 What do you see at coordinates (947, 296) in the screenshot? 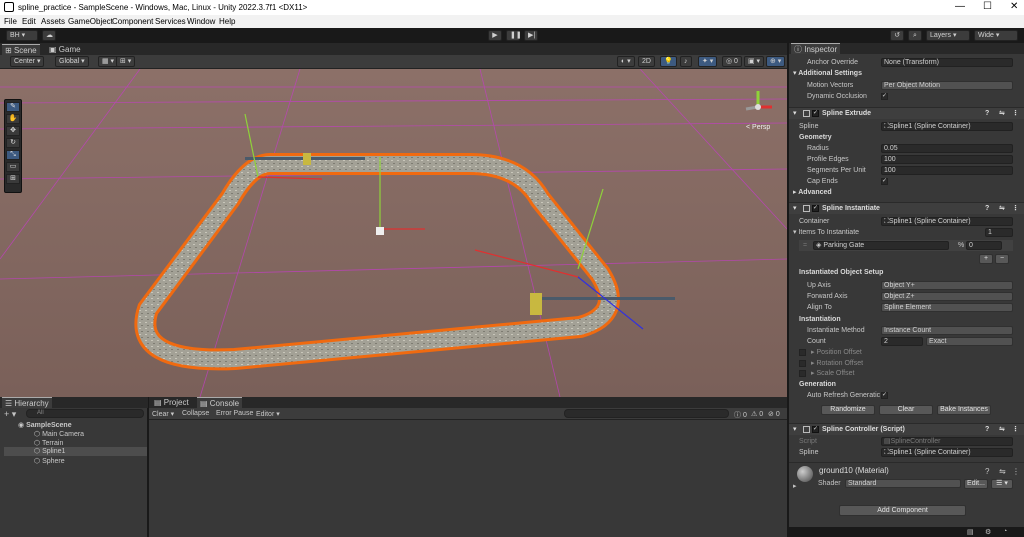
I see `forward-axis-dropdown: Object Z+` at bounding box center [947, 296].